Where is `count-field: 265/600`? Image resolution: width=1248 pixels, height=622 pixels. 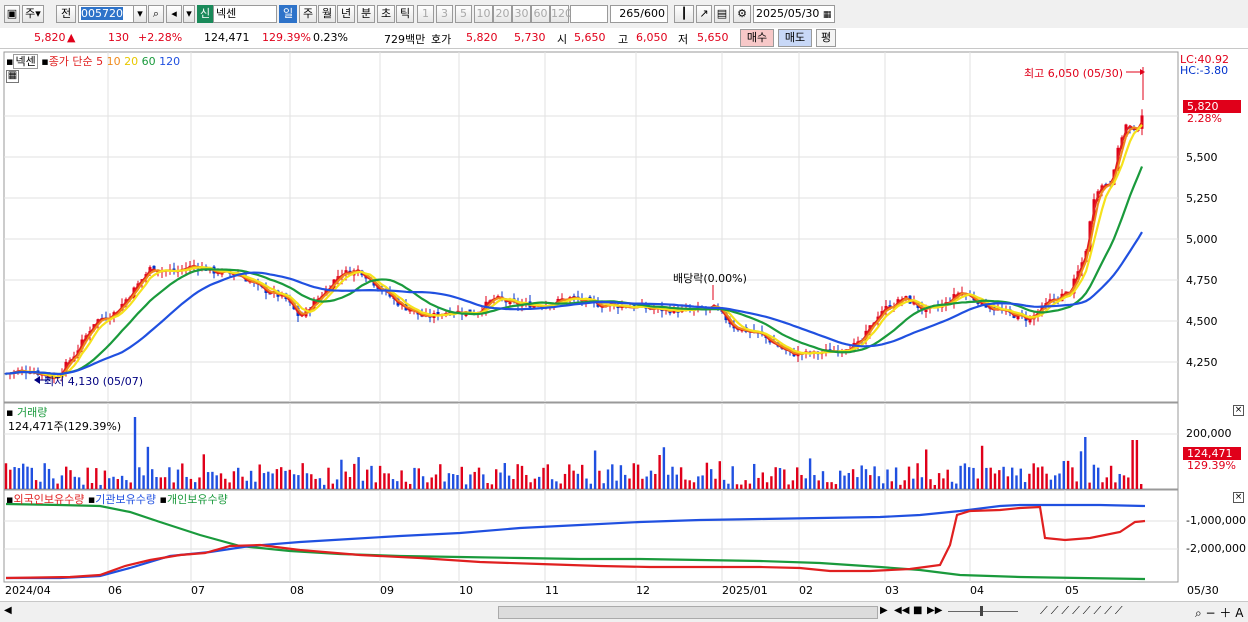 count-field: 265/600 is located at coordinates (639, 14).